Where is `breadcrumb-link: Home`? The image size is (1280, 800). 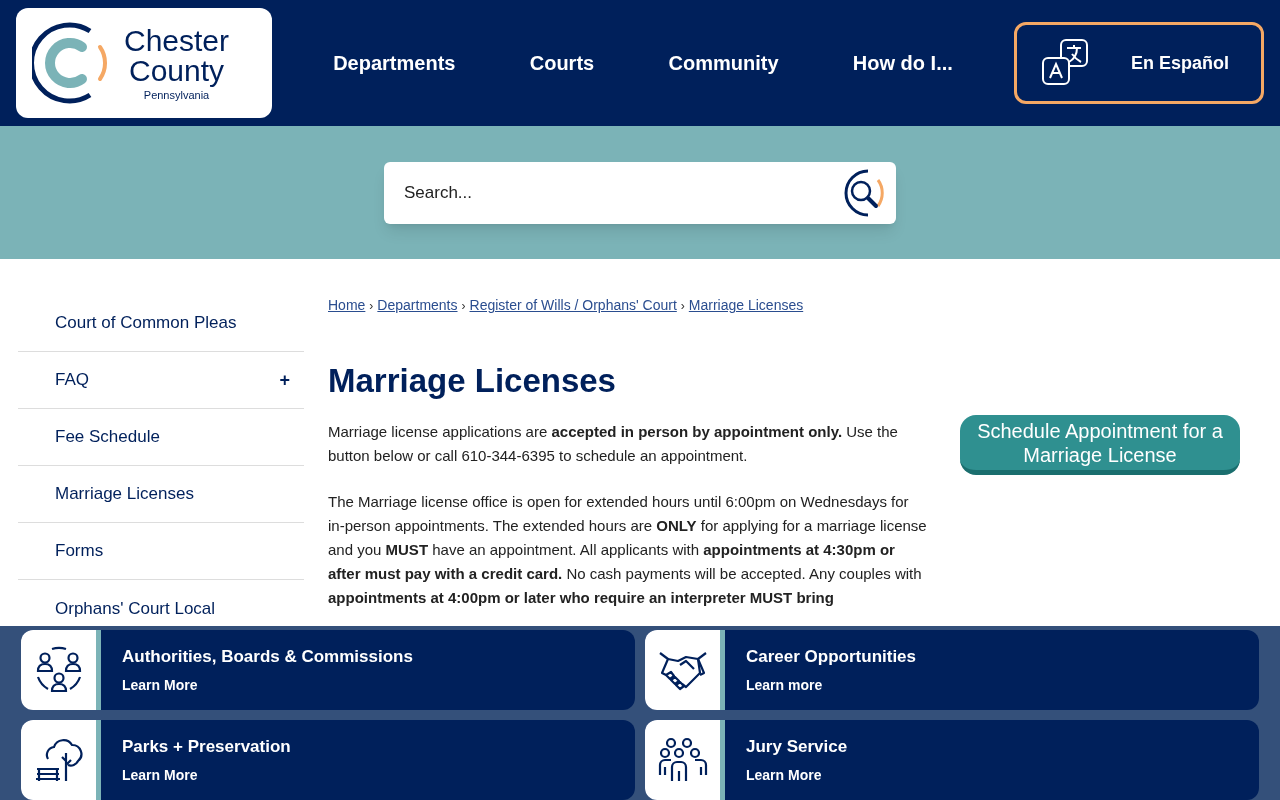
breadcrumb-link: Home is located at coordinates (347, 305).